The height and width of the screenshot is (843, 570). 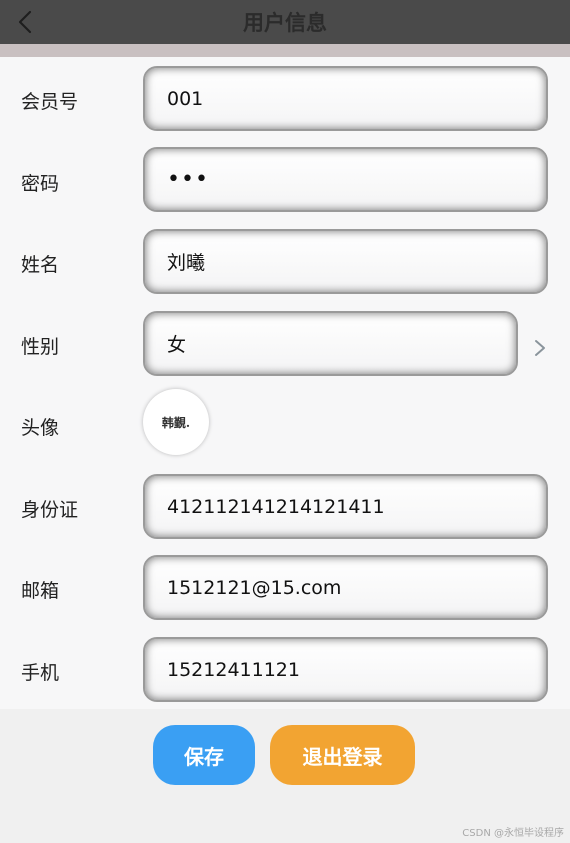 What do you see at coordinates (285, 50) in the screenshot?
I see `header-divider` at bounding box center [285, 50].